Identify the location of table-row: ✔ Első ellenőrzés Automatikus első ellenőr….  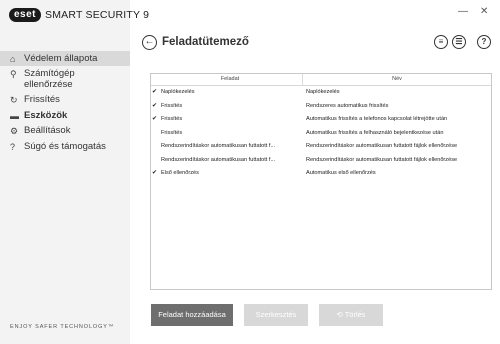
(321, 174).